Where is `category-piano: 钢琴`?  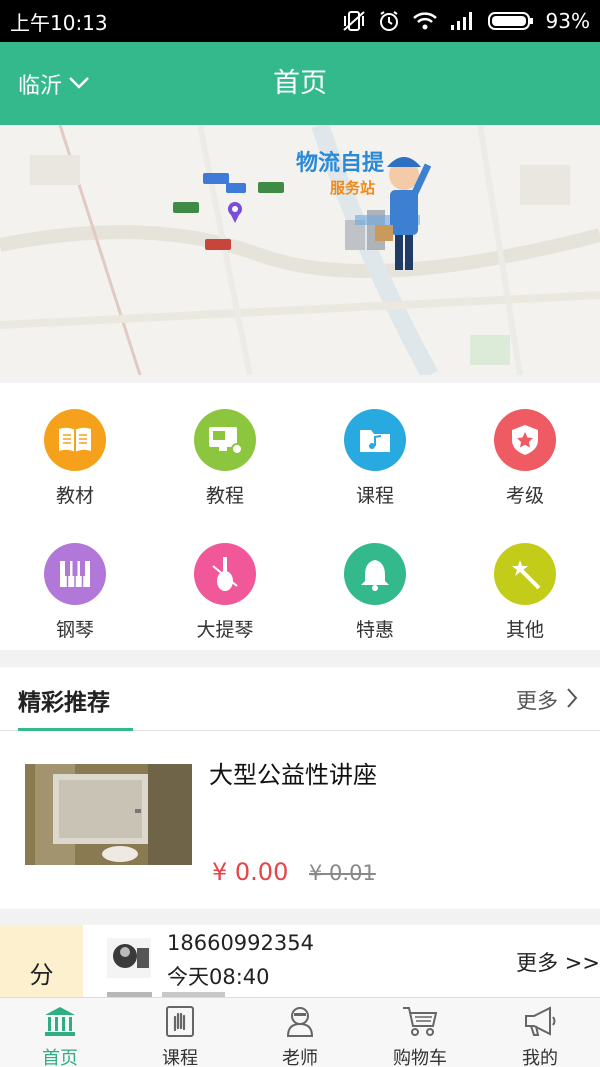 category-piano: 钢琴 is located at coordinates (75, 579).